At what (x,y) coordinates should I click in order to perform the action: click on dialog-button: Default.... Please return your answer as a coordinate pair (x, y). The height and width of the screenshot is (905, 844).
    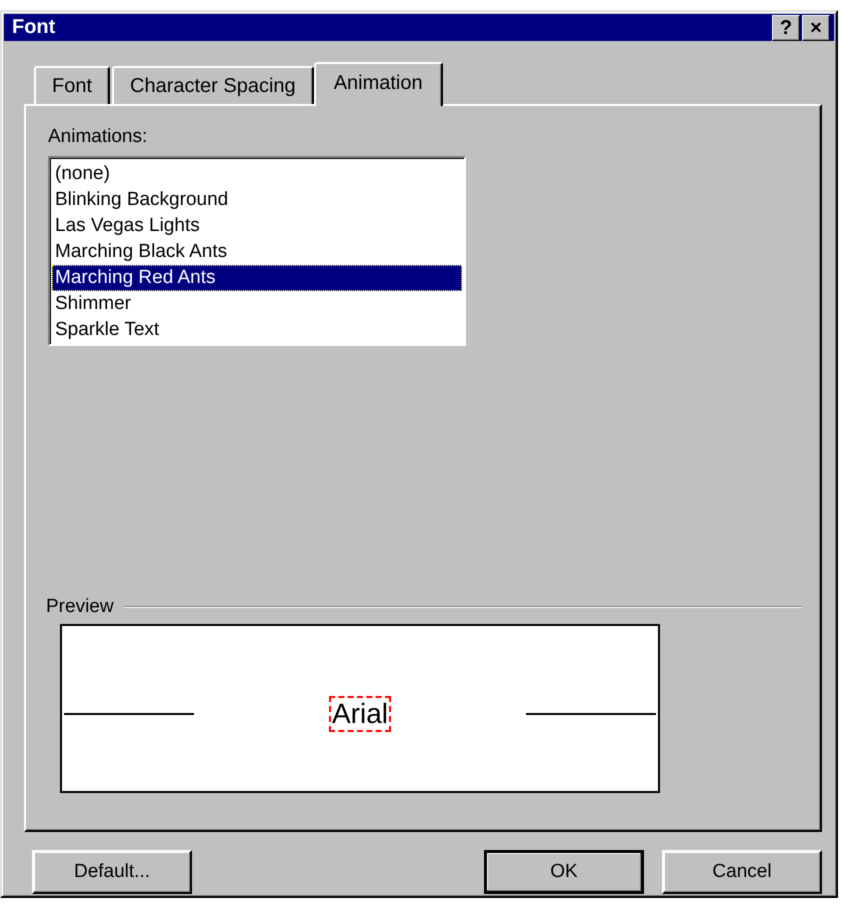
    Looking at the image, I should click on (112, 872).